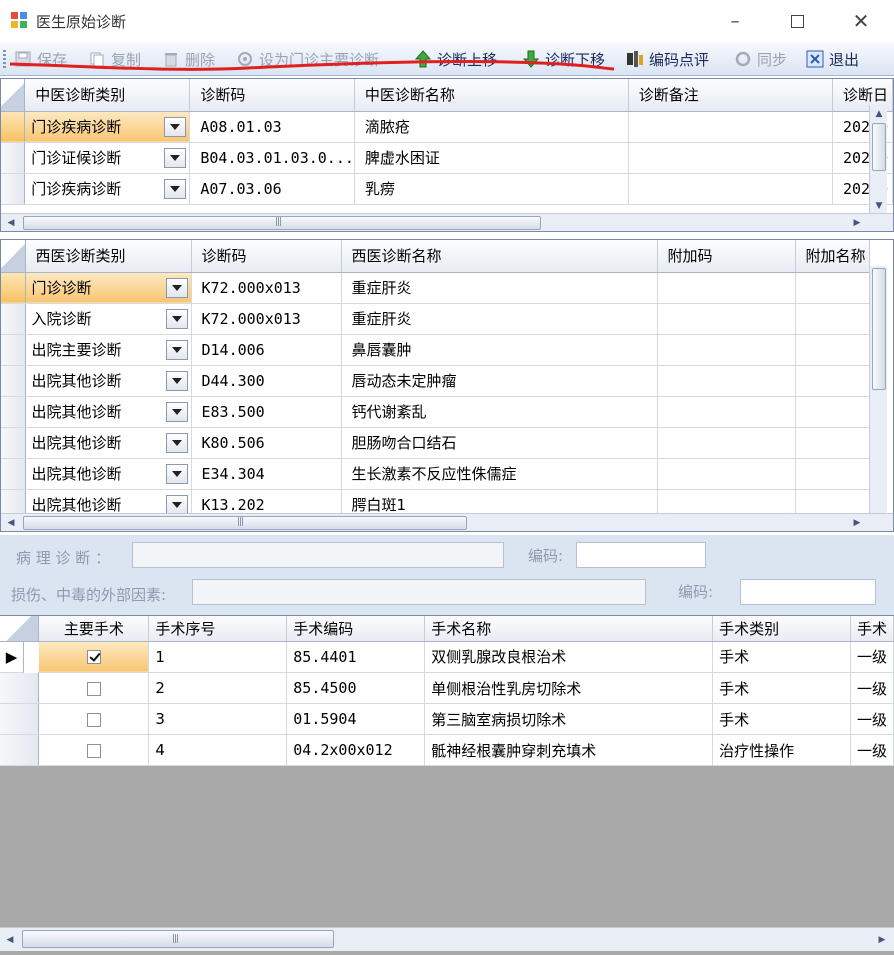 Image resolution: width=894 pixels, height=955 pixels. I want to click on close-button: ✕, so click(861, 21).